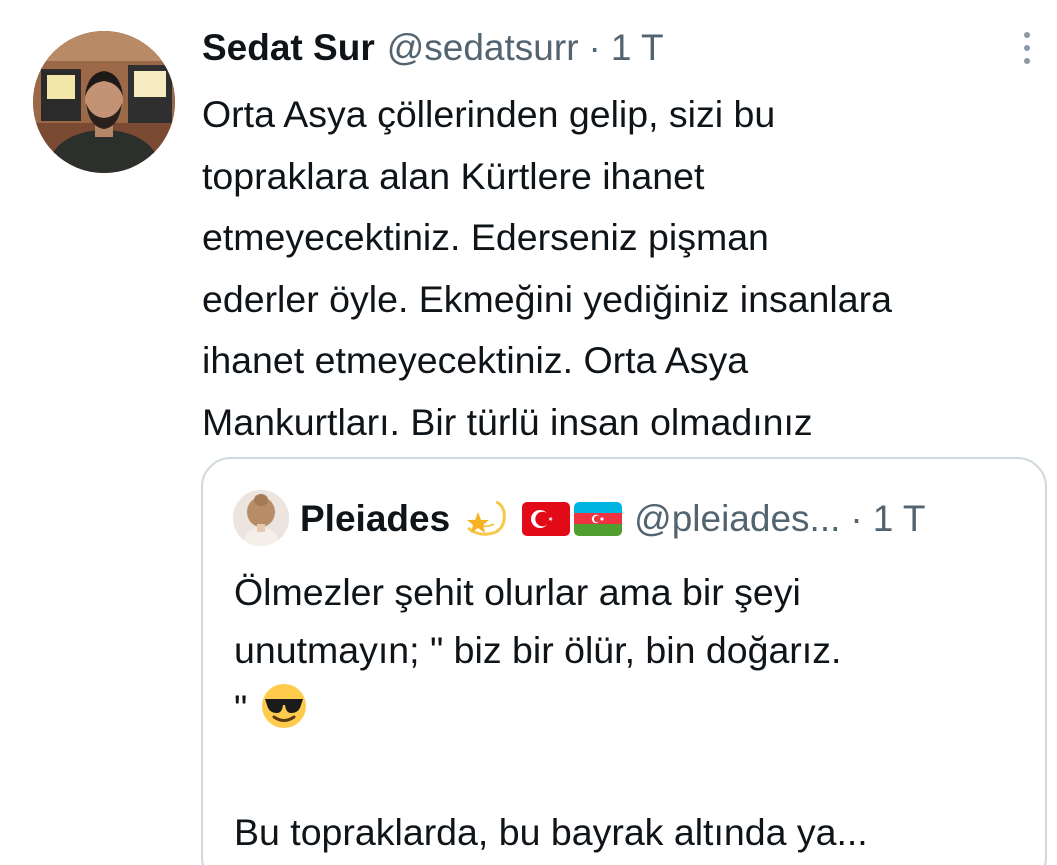 The width and height of the screenshot is (1057, 865). What do you see at coordinates (598, 519) in the screenshot?
I see `azerbaijan-flag-icon` at bounding box center [598, 519].